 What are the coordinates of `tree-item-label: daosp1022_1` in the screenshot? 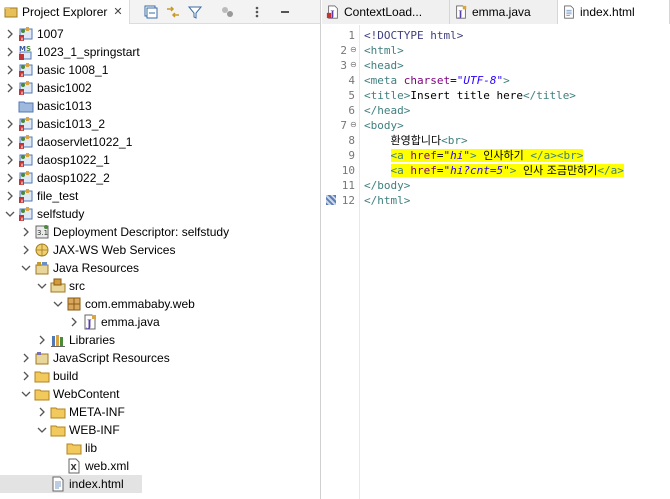 It's located at (73, 160).